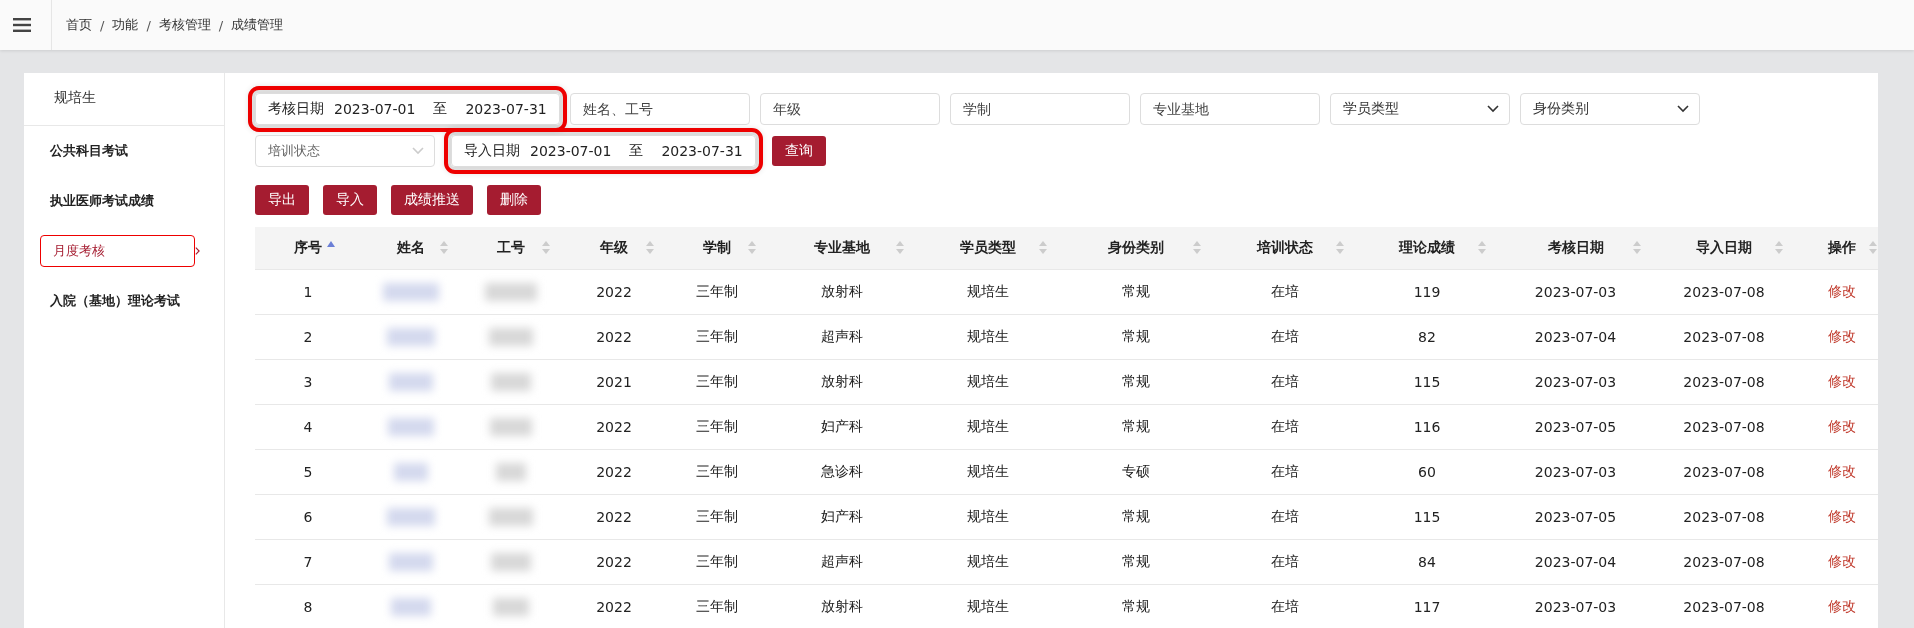  What do you see at coordinates (296, 109) in the screenshot?
I see `field-label: 考核日期` at bounding box center [296, 109].